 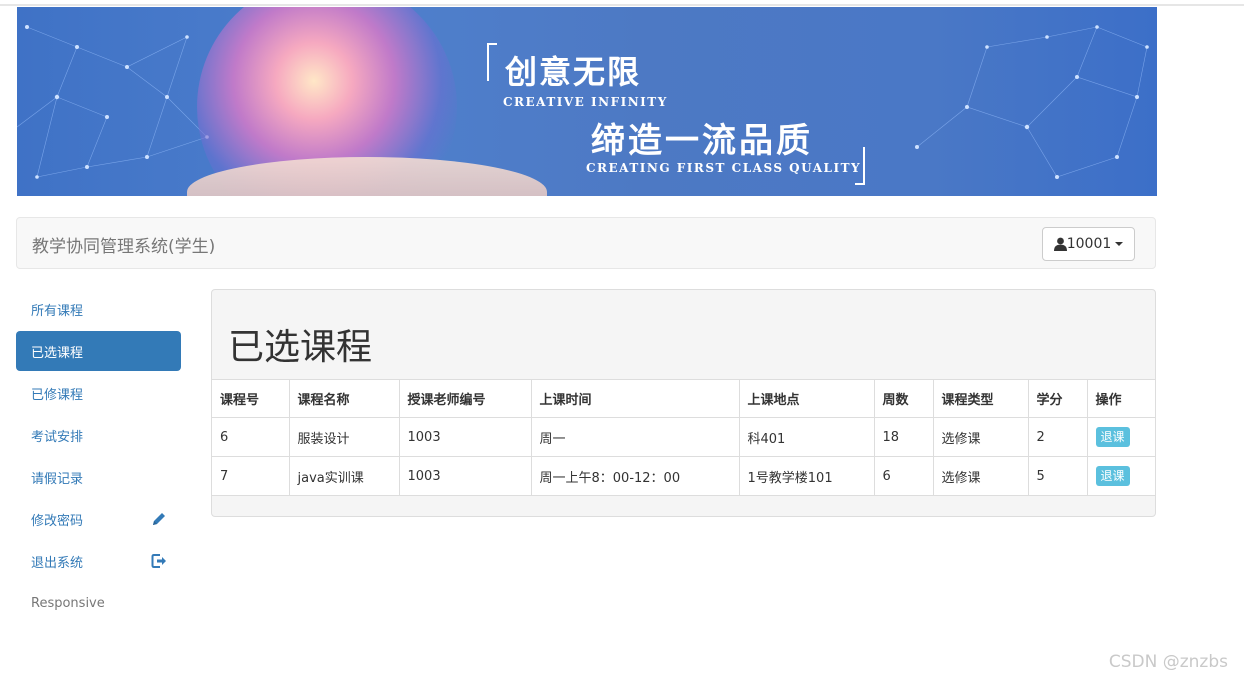 I want to click on logout-icon, so click(x=158, y=561).